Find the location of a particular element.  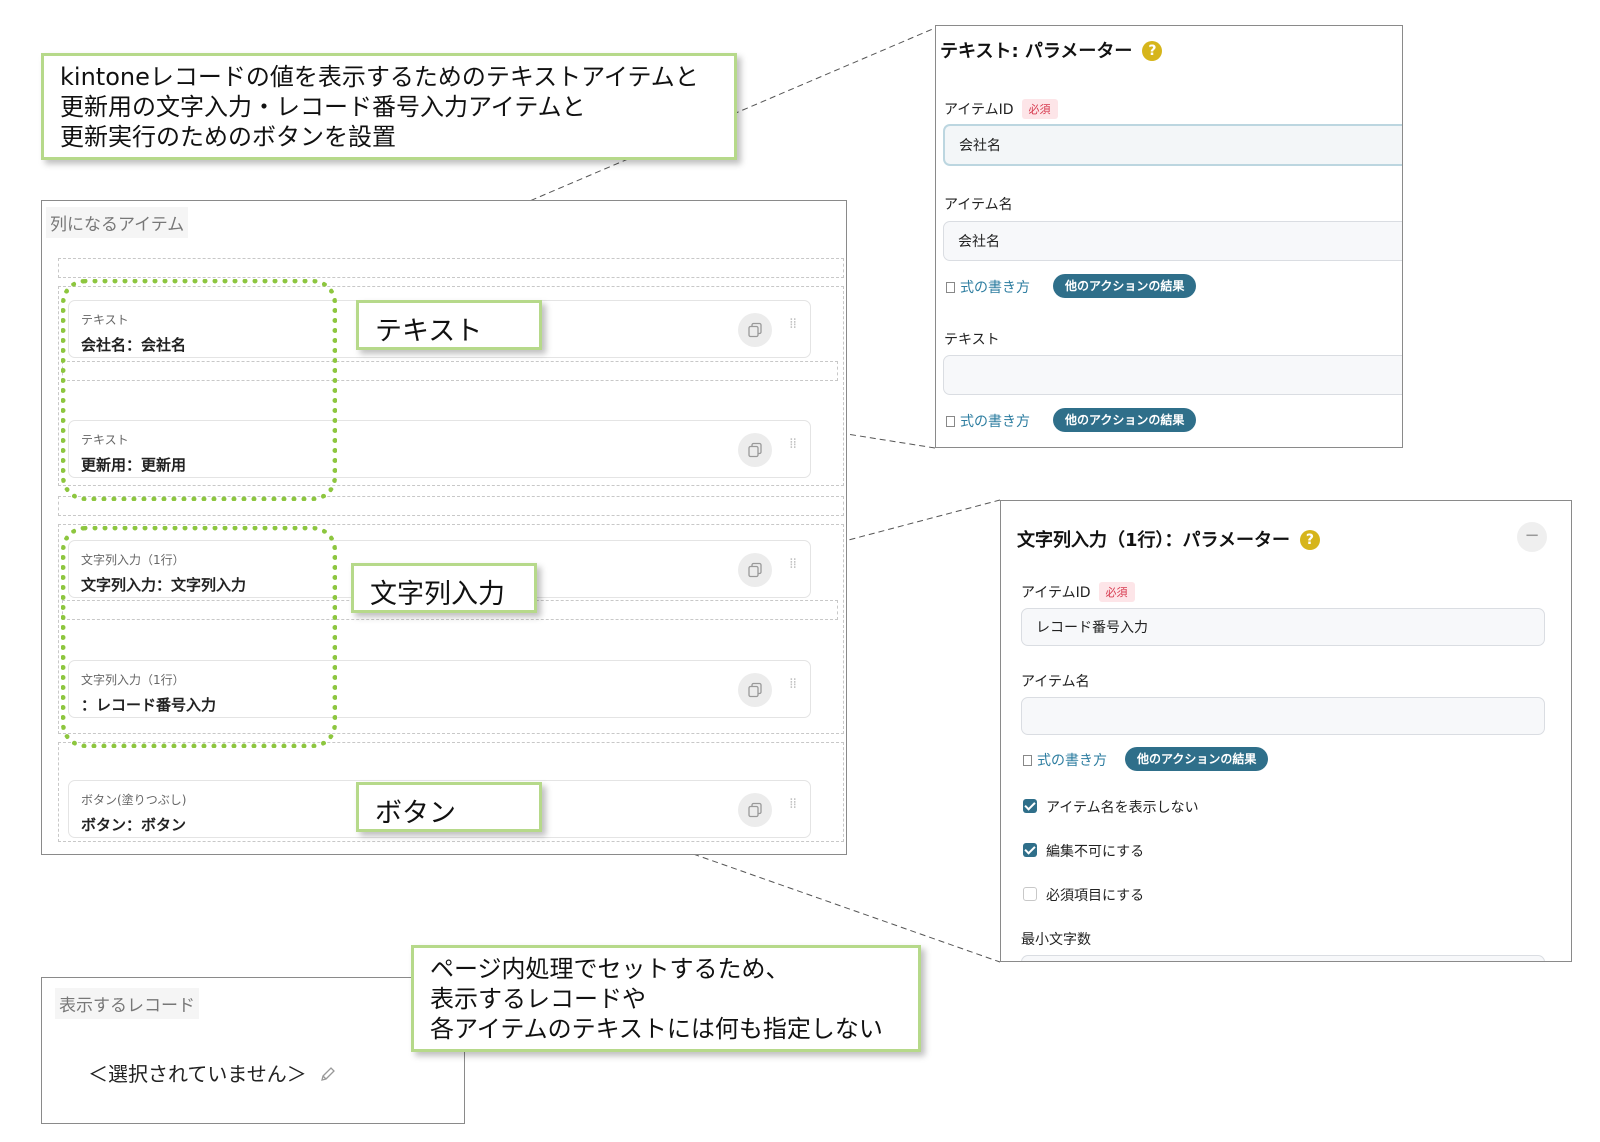

text-params-title: テキスト: パラメーター? is located at coordinates (1051, 50).